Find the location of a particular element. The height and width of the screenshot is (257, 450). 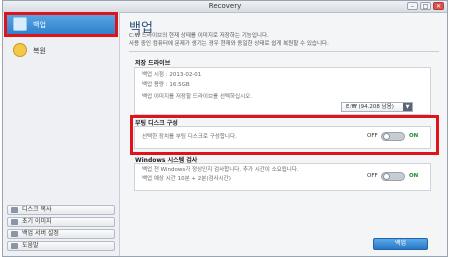

disk-copy-button: 디스크 복사 is located at coordinates (61, 210).